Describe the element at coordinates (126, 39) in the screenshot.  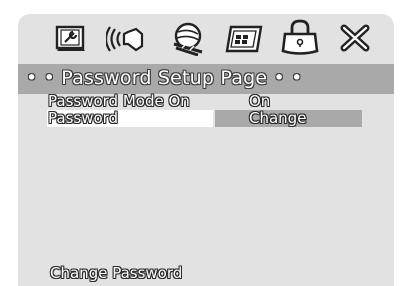
I see `audio-setup-icon` at that location.